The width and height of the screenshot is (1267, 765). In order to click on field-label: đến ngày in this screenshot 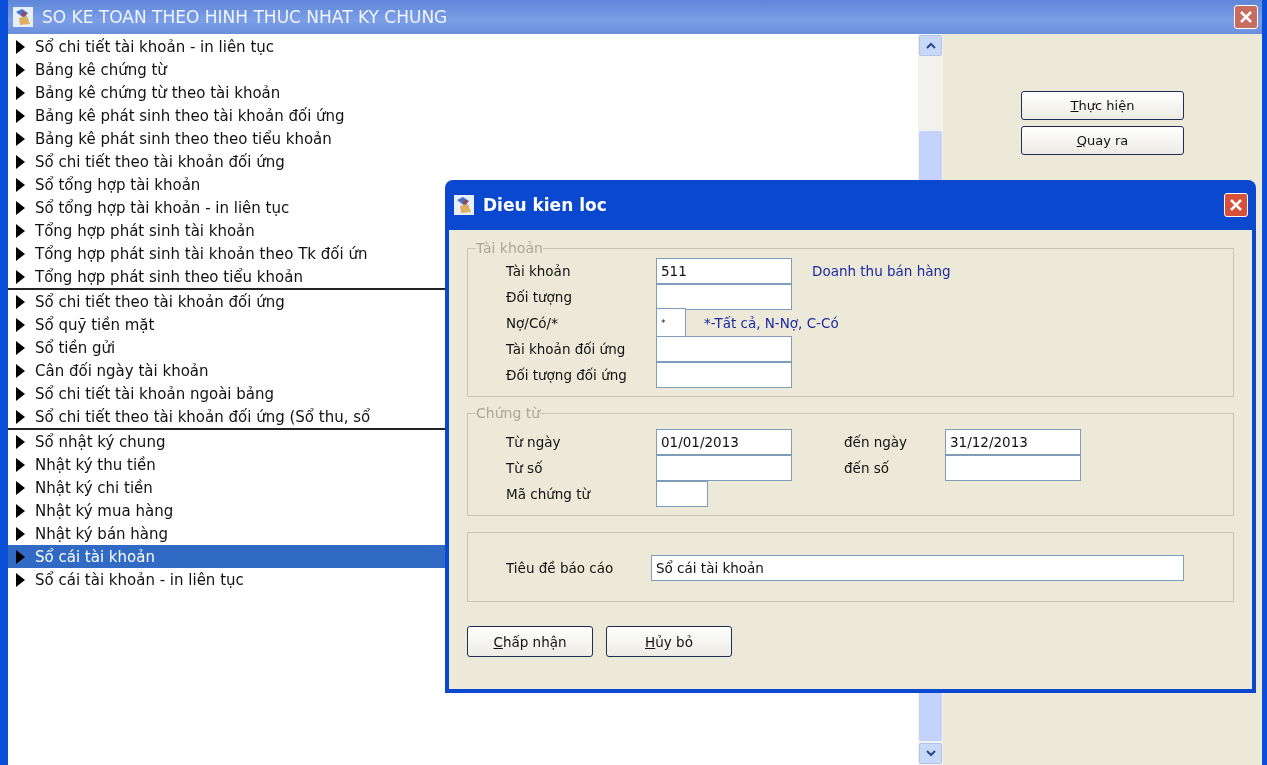, I will do `click(876, 442)`.